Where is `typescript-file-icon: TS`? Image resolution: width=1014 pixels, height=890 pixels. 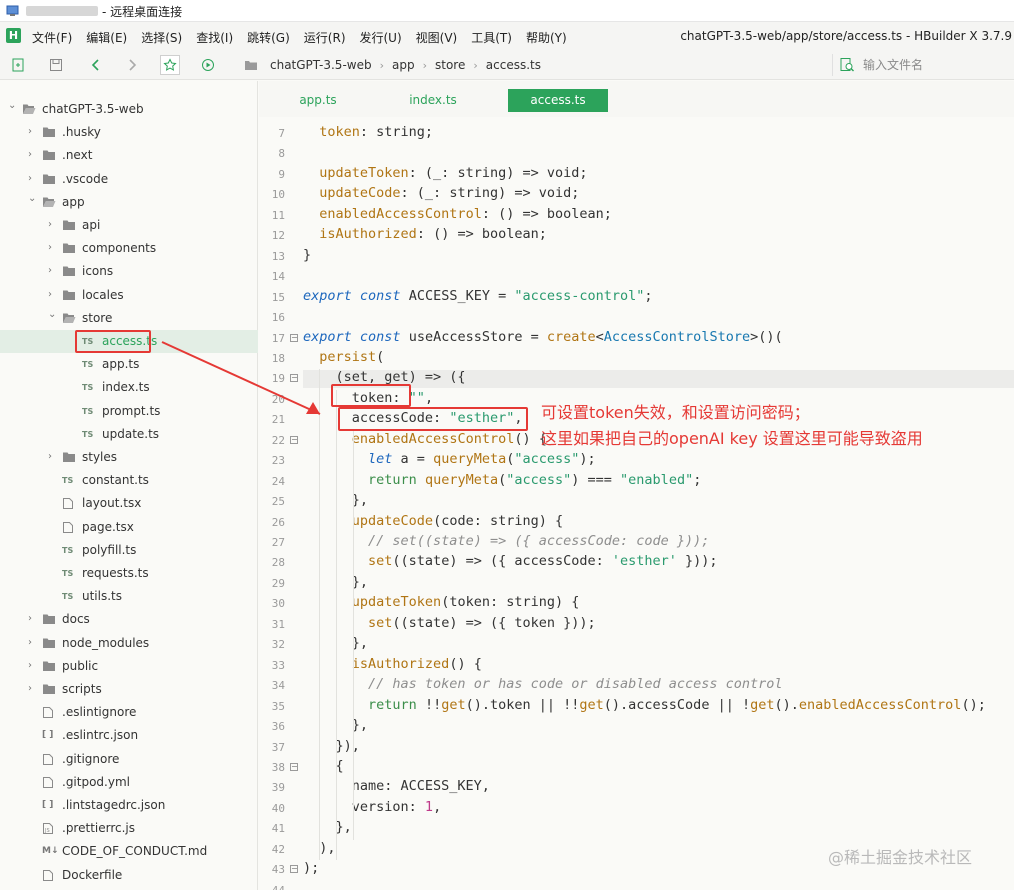 typescript-file-icon: TS is located at coordinates (68, 550).